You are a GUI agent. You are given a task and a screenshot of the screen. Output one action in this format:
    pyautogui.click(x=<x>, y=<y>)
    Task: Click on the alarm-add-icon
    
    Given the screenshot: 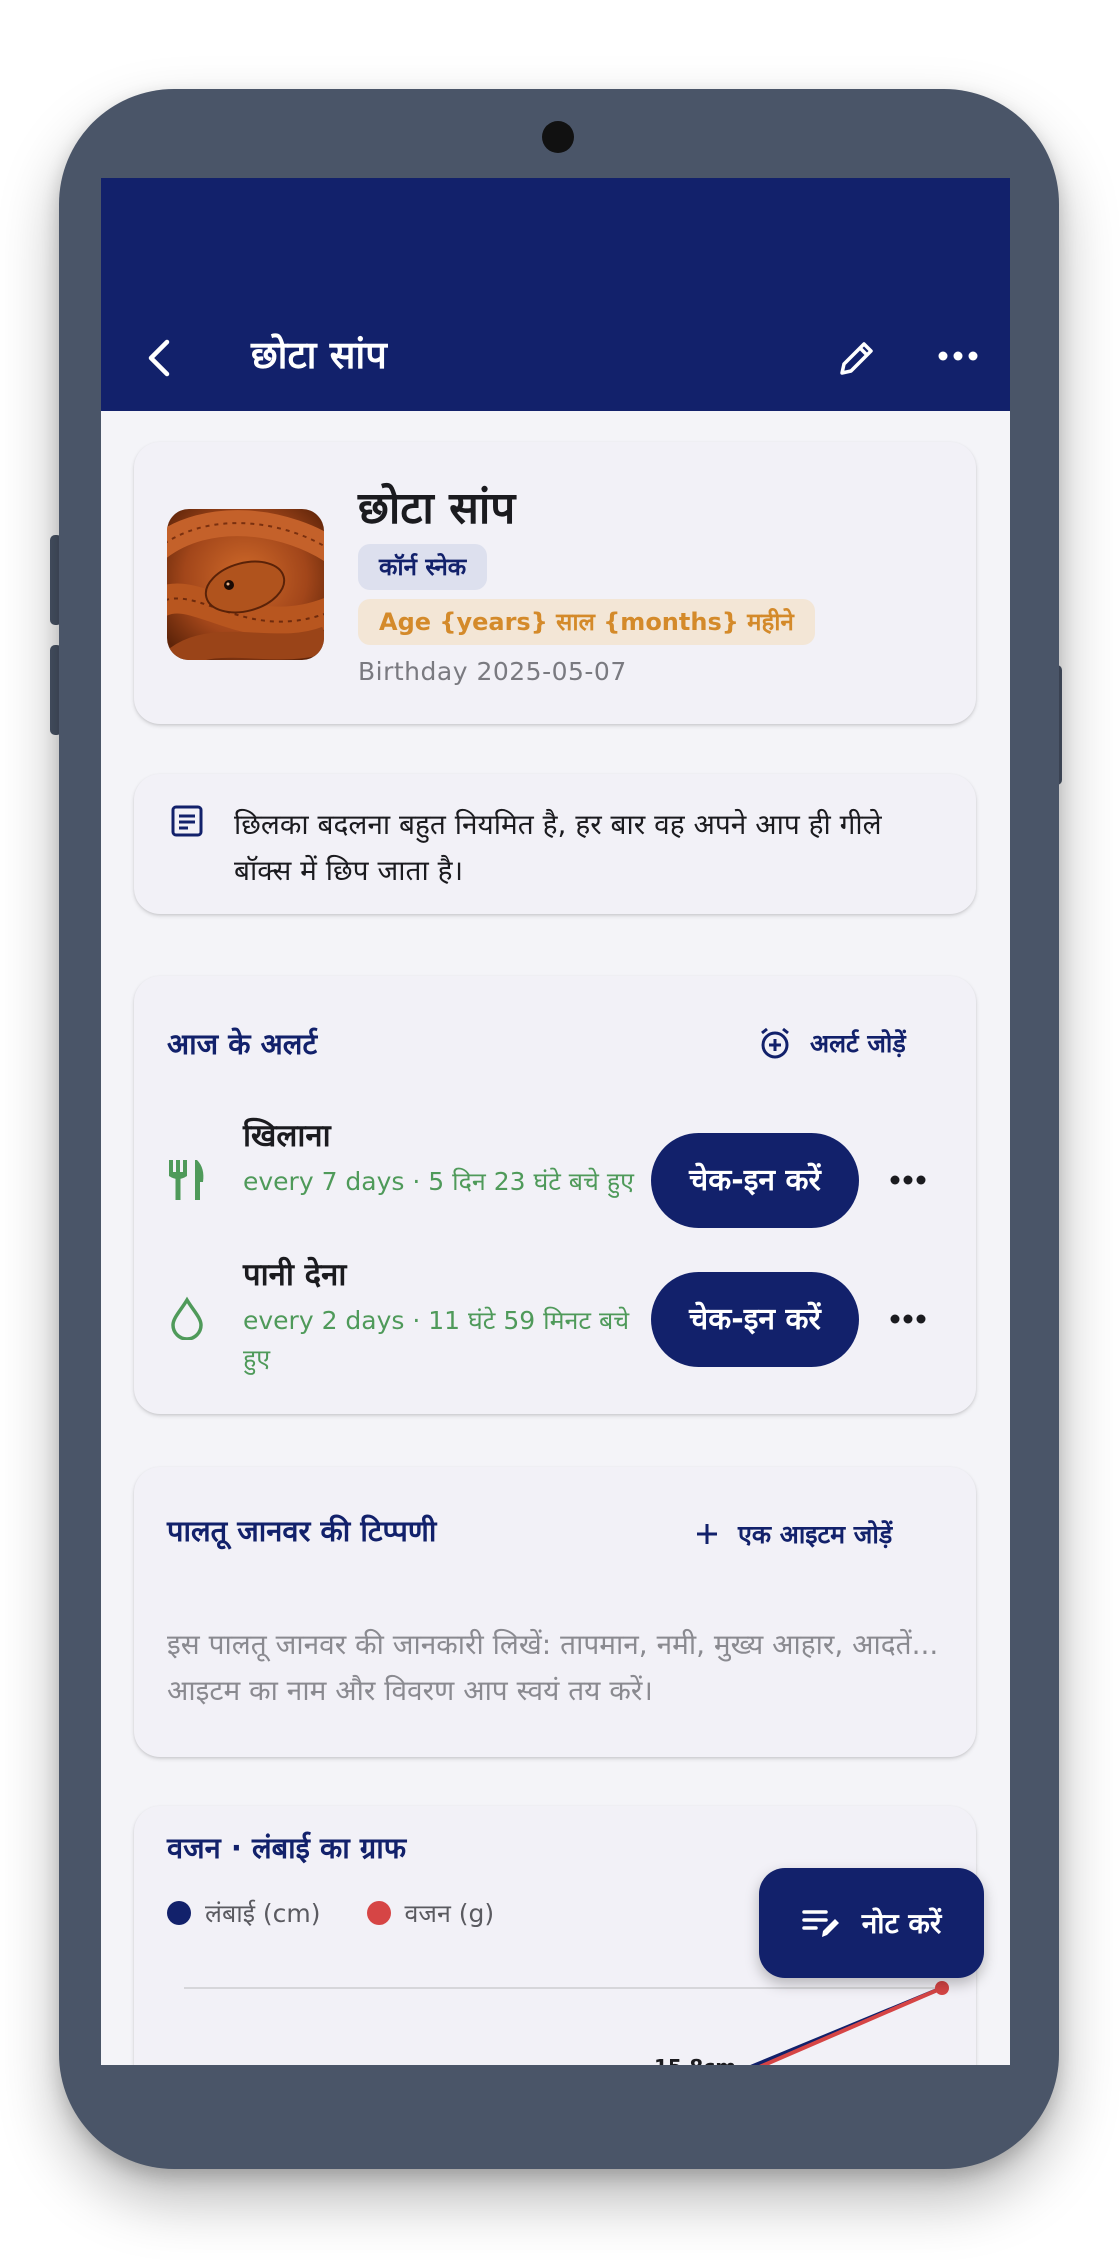 What is the action you would take?
    pyautogui.click(x=775, y=1043)
    